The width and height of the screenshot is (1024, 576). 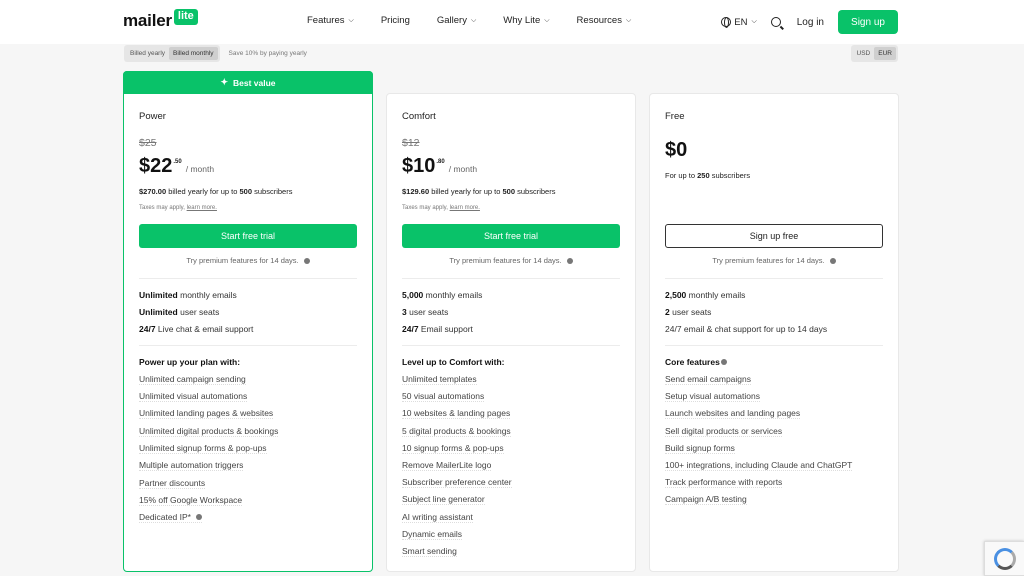 I want to click on subs-count: 250, so click(x=703, y=175).